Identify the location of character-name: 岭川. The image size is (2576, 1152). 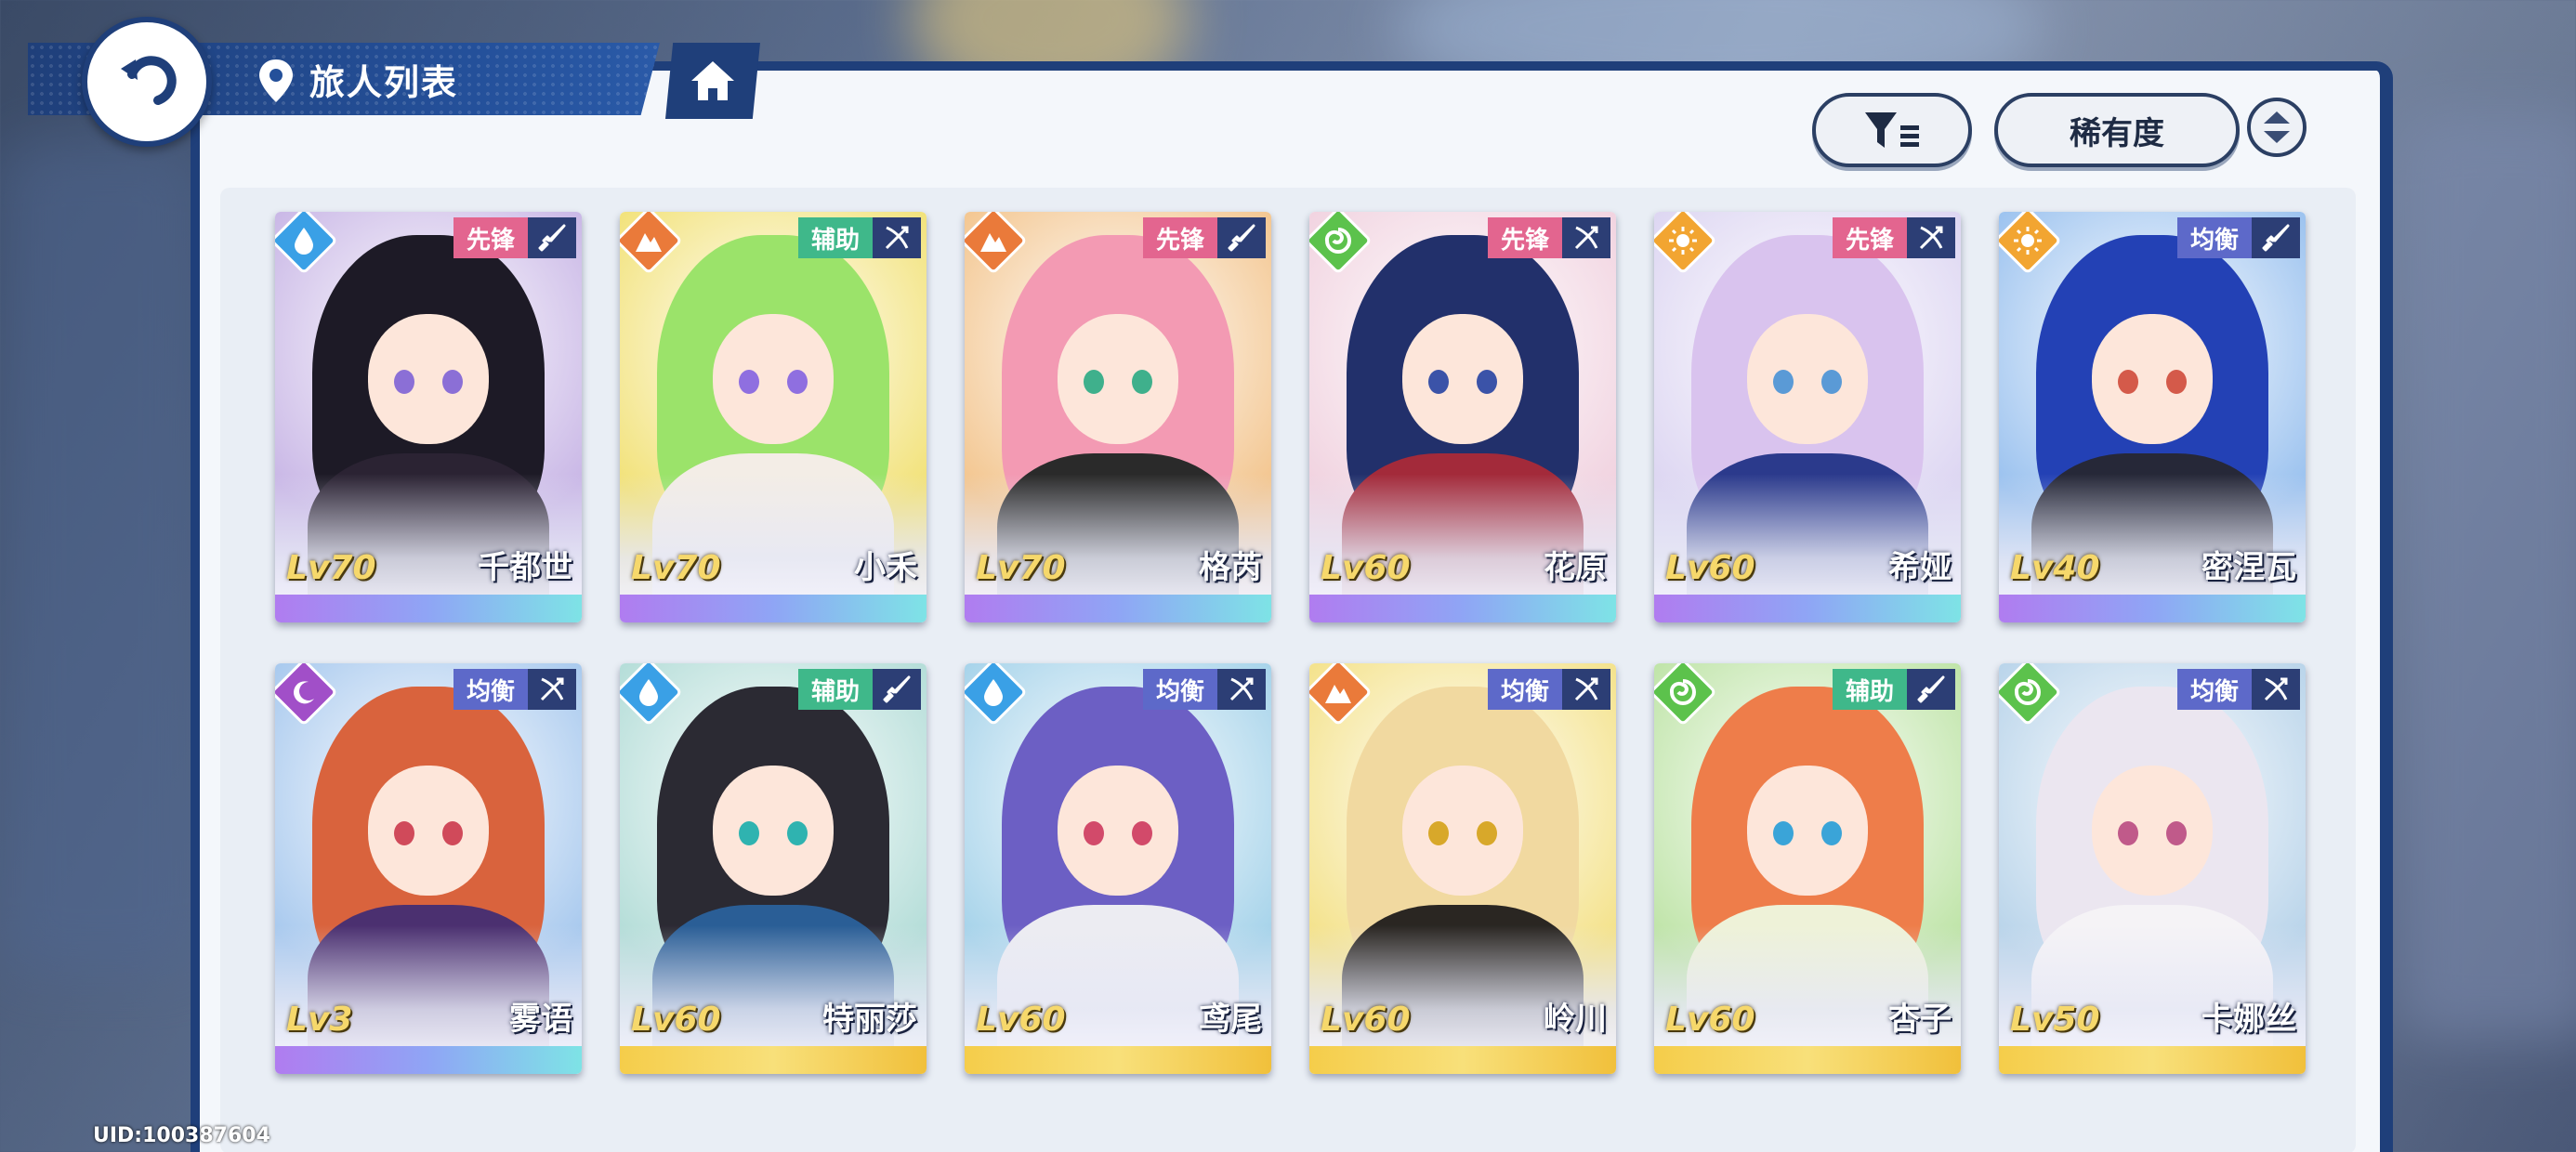
(1575, 1019).